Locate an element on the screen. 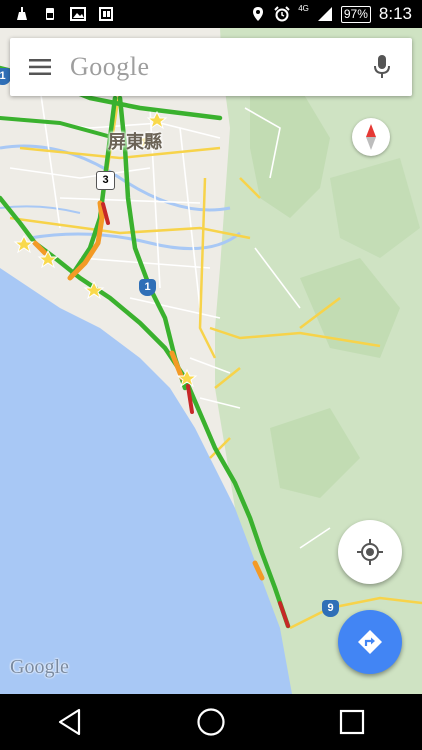 The image size is (422, 750). home-icon is located at coordinates (211, 722).